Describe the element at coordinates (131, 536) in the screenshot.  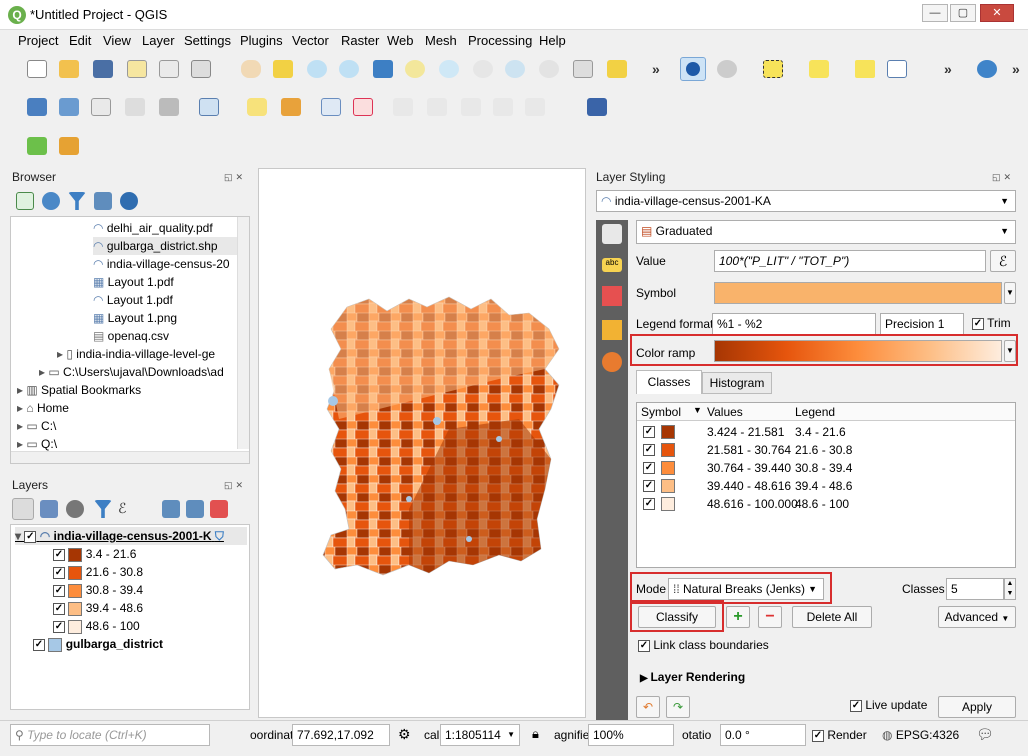
I see `layer-row-census: ▾ ✓ ◠ india-village-census-2001-K ⛉` at that location.